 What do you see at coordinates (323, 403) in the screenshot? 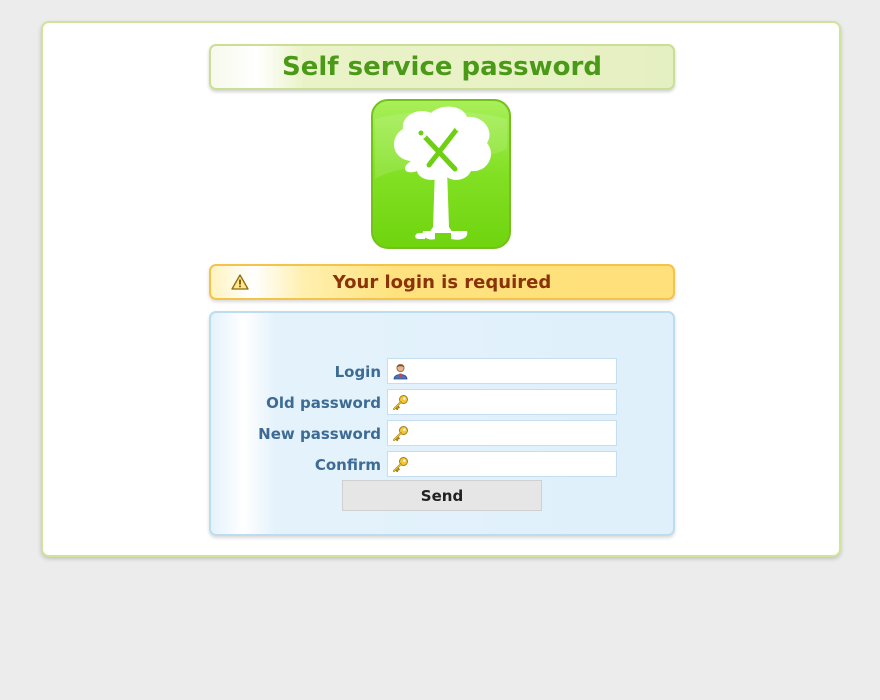
I see `old-password-label: Old password` at bounding box center [323, 403].